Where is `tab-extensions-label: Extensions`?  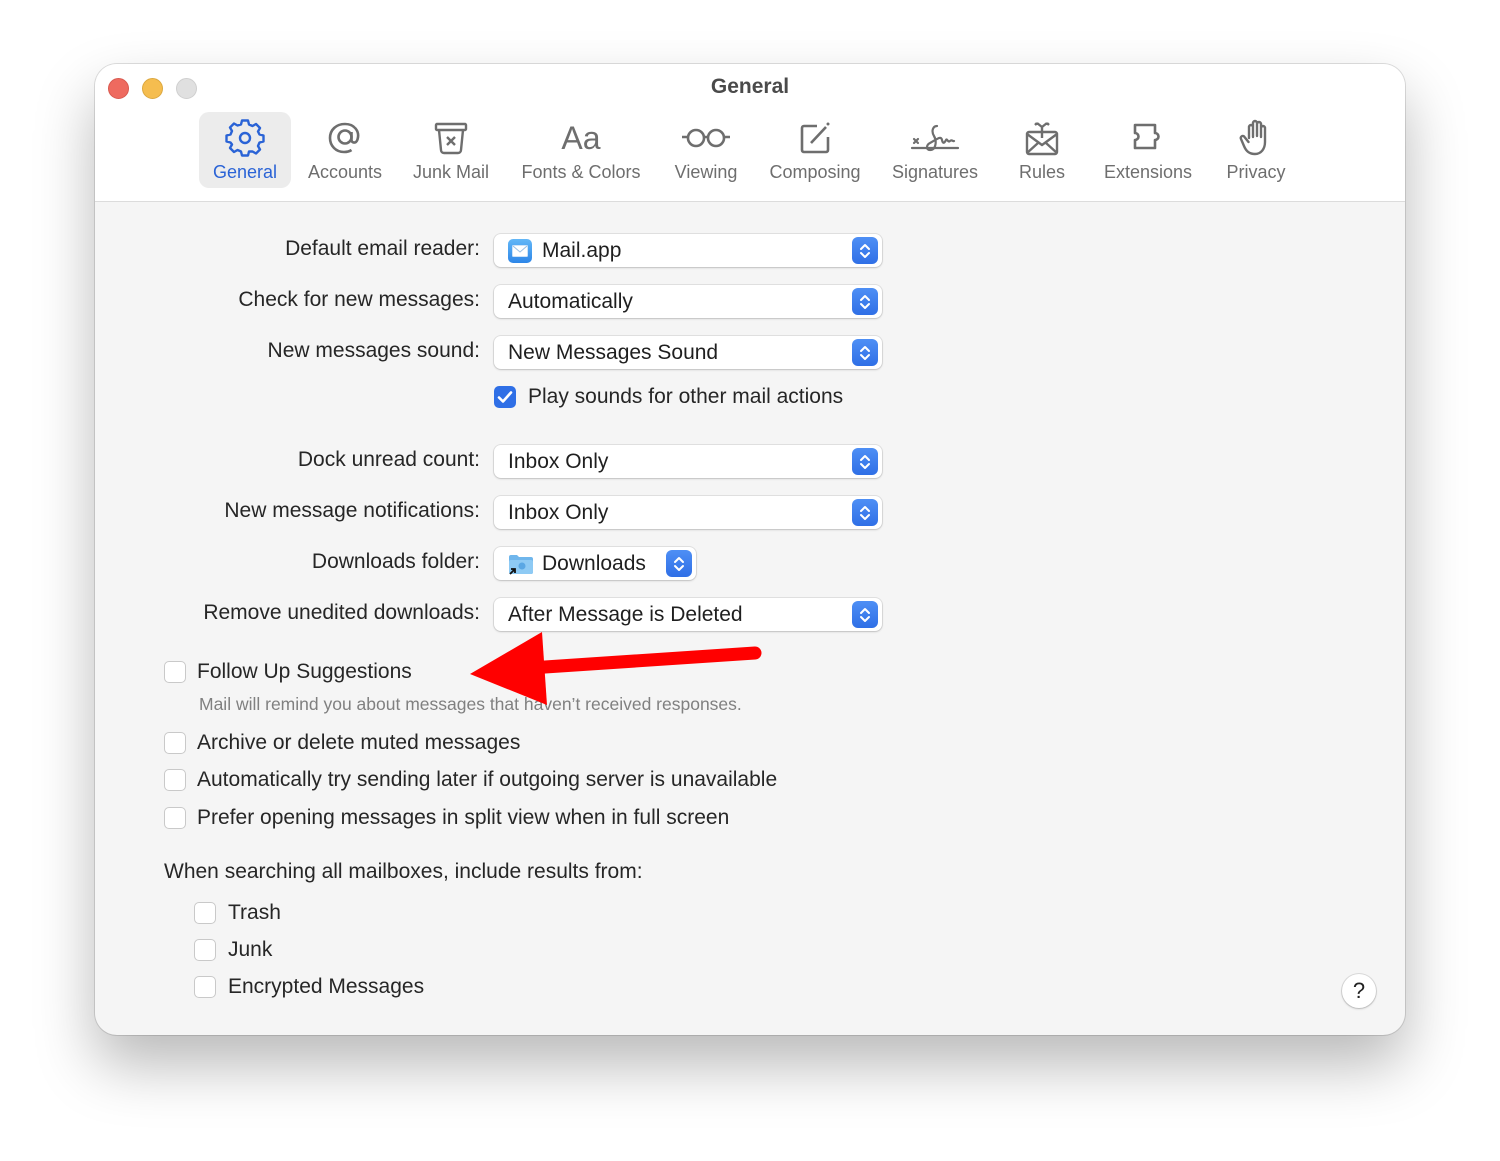 tab-extensions-label: Extensions is located at coordinates (1148, 172).